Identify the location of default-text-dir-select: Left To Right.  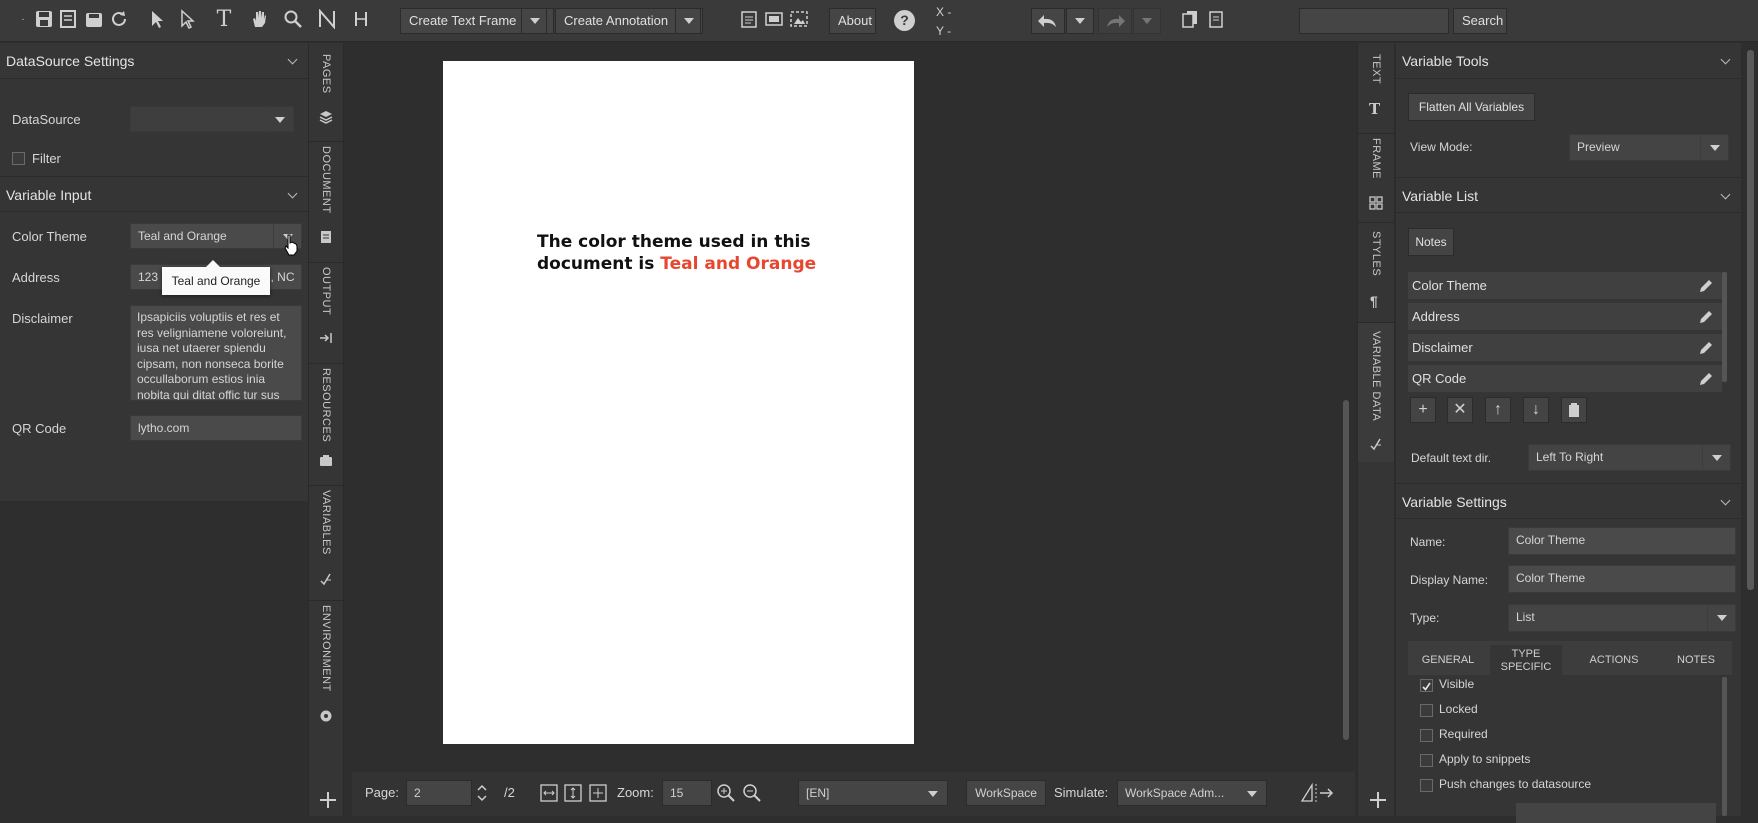
(1629, 457).